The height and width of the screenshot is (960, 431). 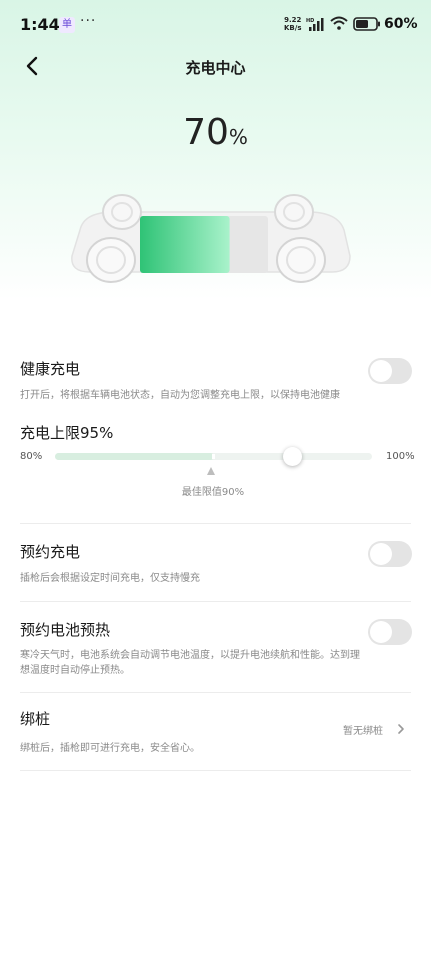 I want to click on best-value-pointer-icon, so click(x=211, y=471).